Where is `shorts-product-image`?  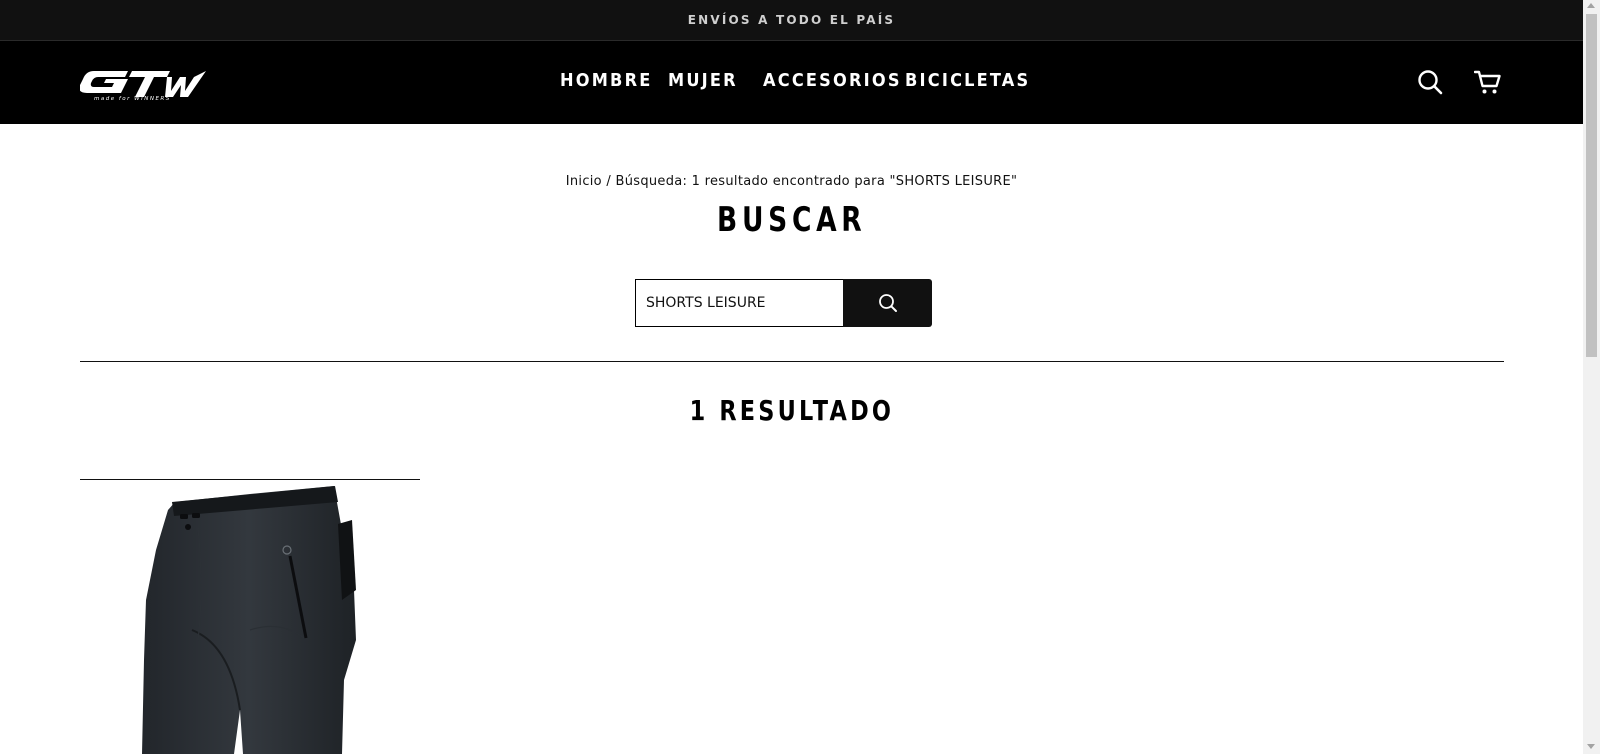
shorts-product-image is located at coordinates (250, 617).